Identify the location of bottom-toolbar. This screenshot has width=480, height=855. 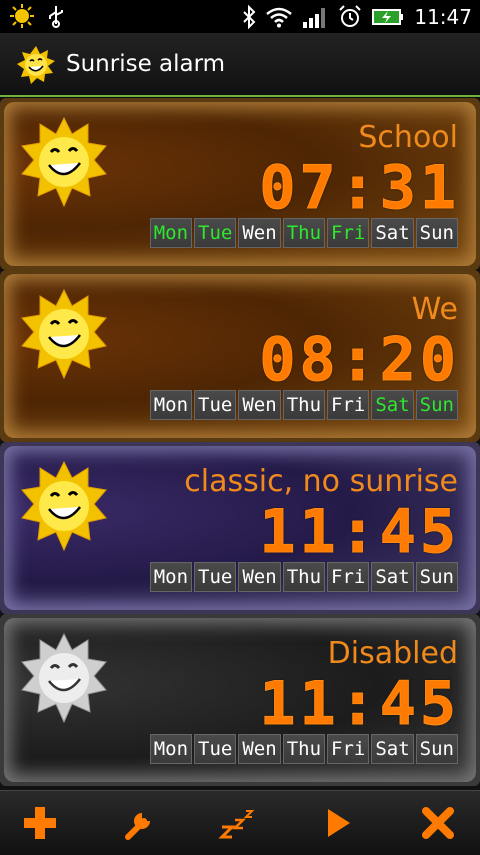
(240, 822).